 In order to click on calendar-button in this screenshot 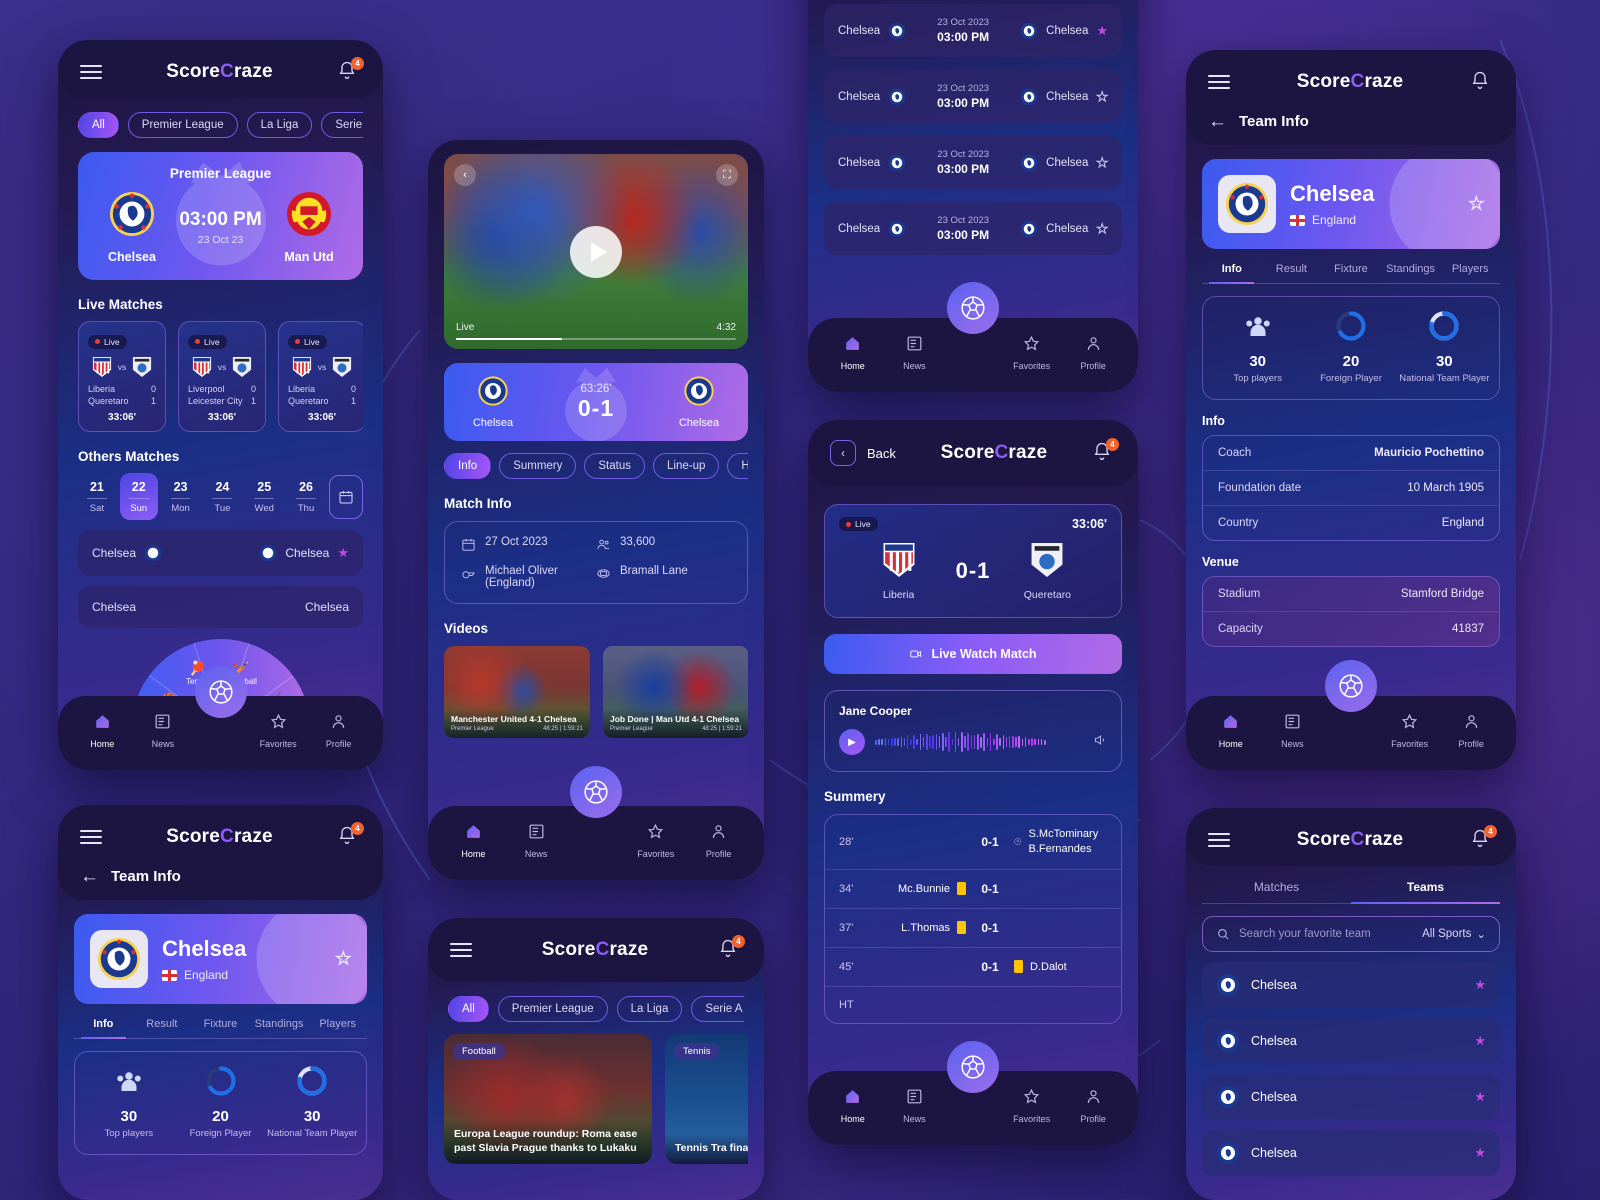, I will do `click(345, 496)`.